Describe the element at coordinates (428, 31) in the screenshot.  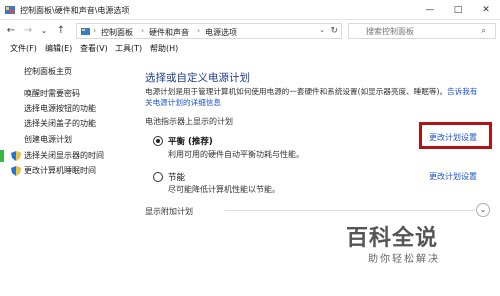
I see `search-input` at that location.